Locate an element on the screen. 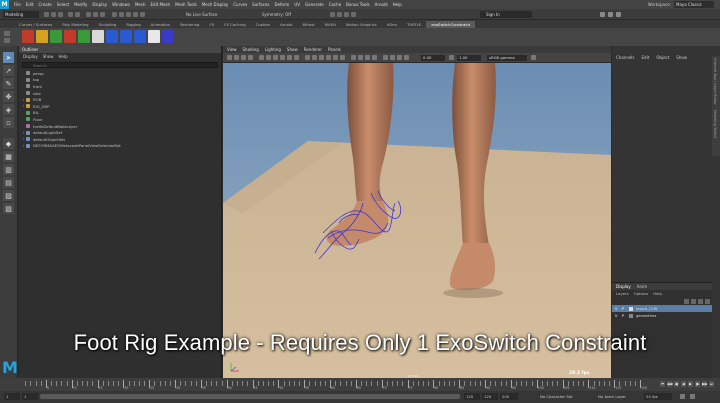 Image resolution: width=720 pixels, height=403 pixels. xray-components-icon is located at coordinates (406, 57).